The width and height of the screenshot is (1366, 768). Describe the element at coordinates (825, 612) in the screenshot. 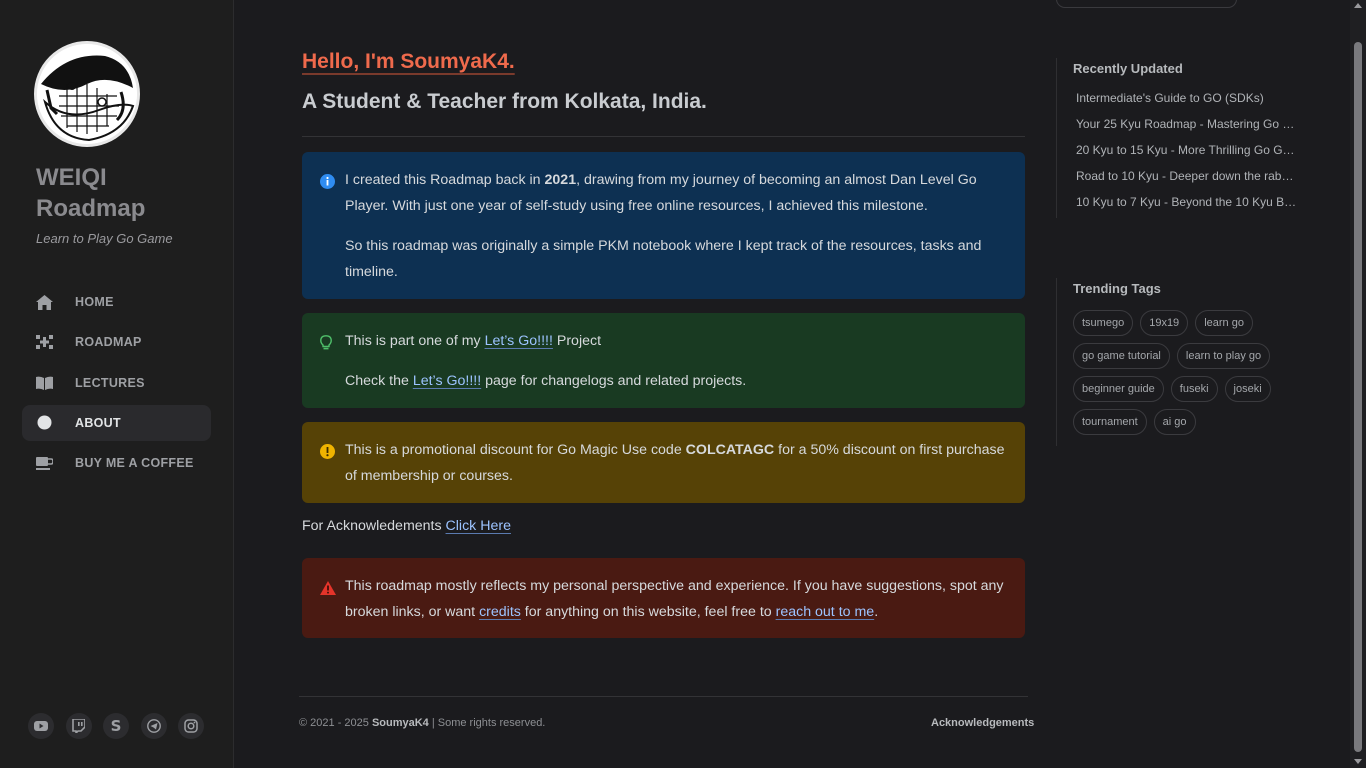

I see `reach-out-link: reach out to me` at that location.